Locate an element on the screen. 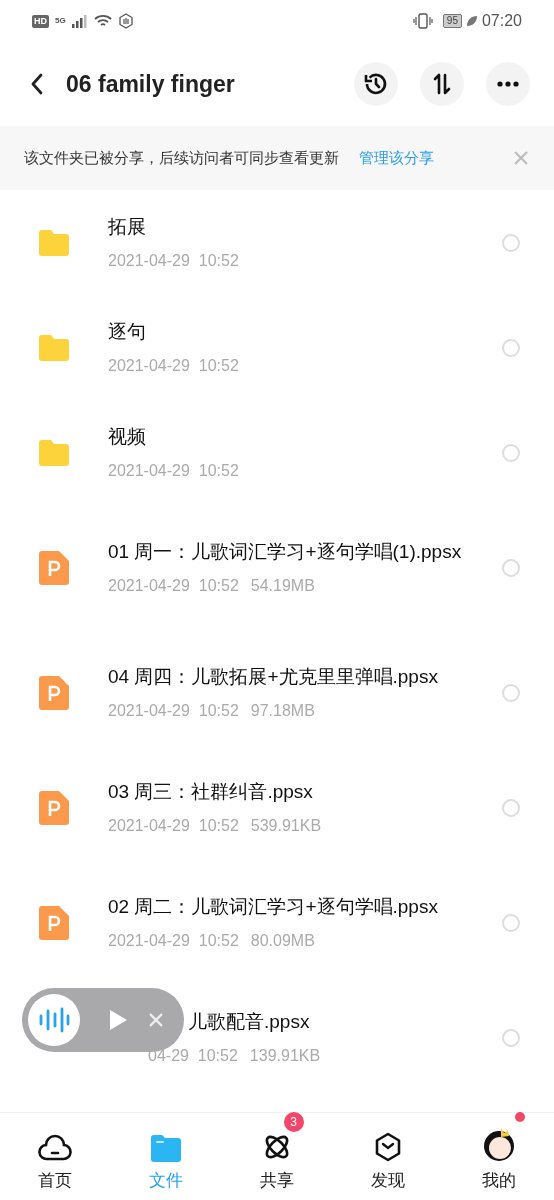 Image resolution: width=554 pixels, height=1200 pixels. audio-button is located at coordinates (54, 1020).